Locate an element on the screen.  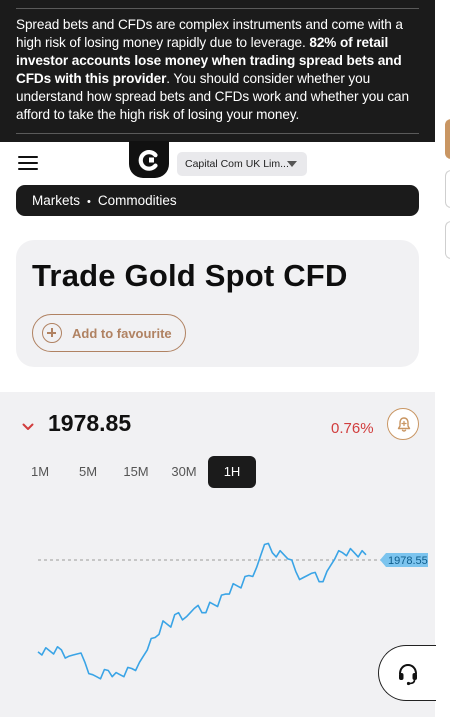
plus-circle-icon is located at coordinates (52, 333).